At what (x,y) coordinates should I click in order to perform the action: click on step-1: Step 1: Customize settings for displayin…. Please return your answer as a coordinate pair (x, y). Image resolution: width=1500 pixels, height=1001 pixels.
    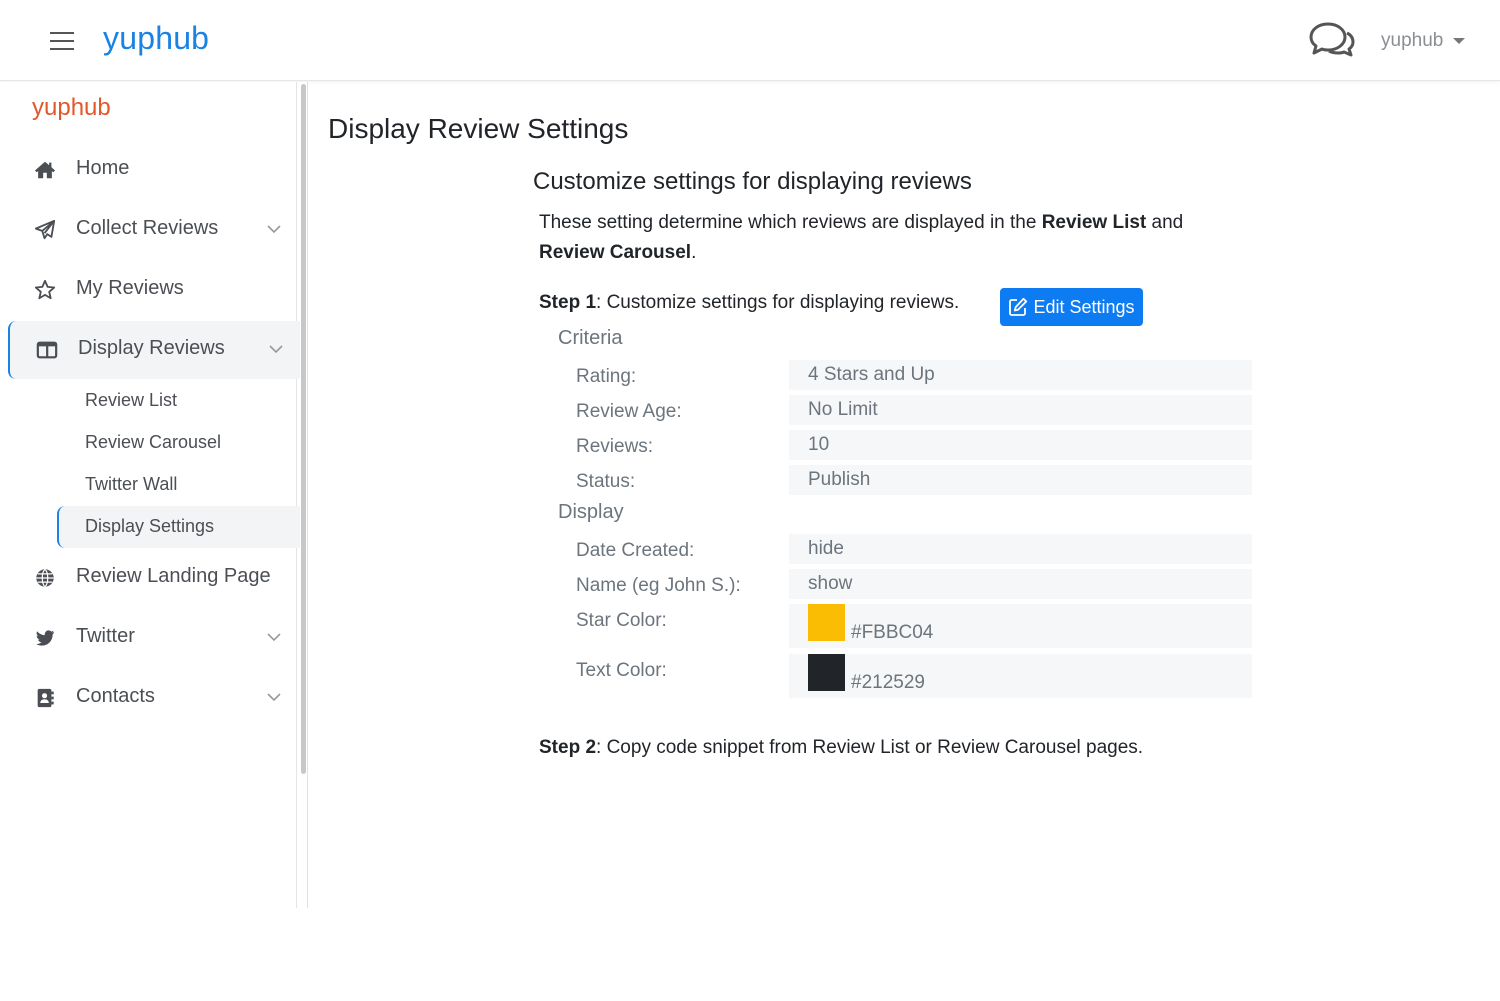
    Looking at the image, I should click on (749, 303).